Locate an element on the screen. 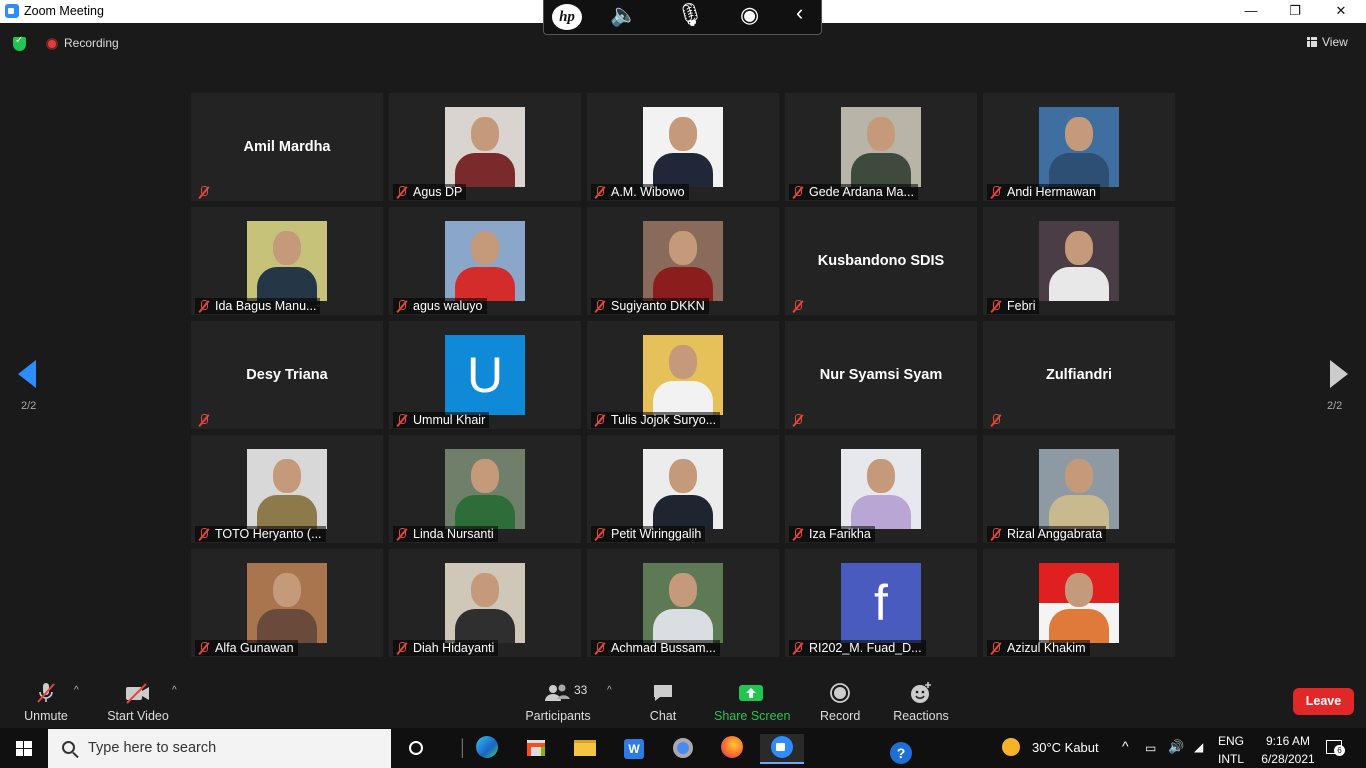  participants-count: 33 is located at coordinates (581, 690).